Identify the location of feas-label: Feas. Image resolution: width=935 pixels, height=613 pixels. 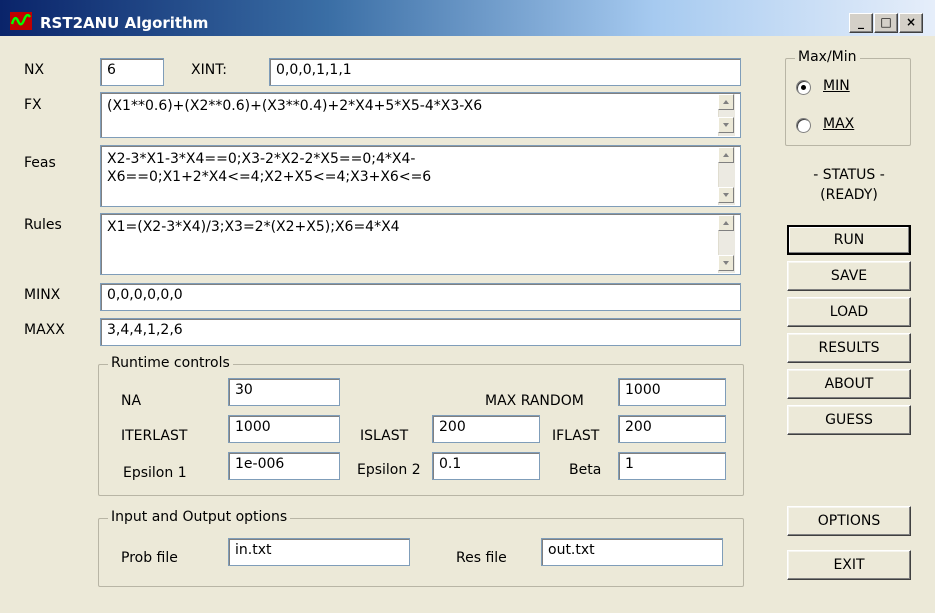
(40, 163).